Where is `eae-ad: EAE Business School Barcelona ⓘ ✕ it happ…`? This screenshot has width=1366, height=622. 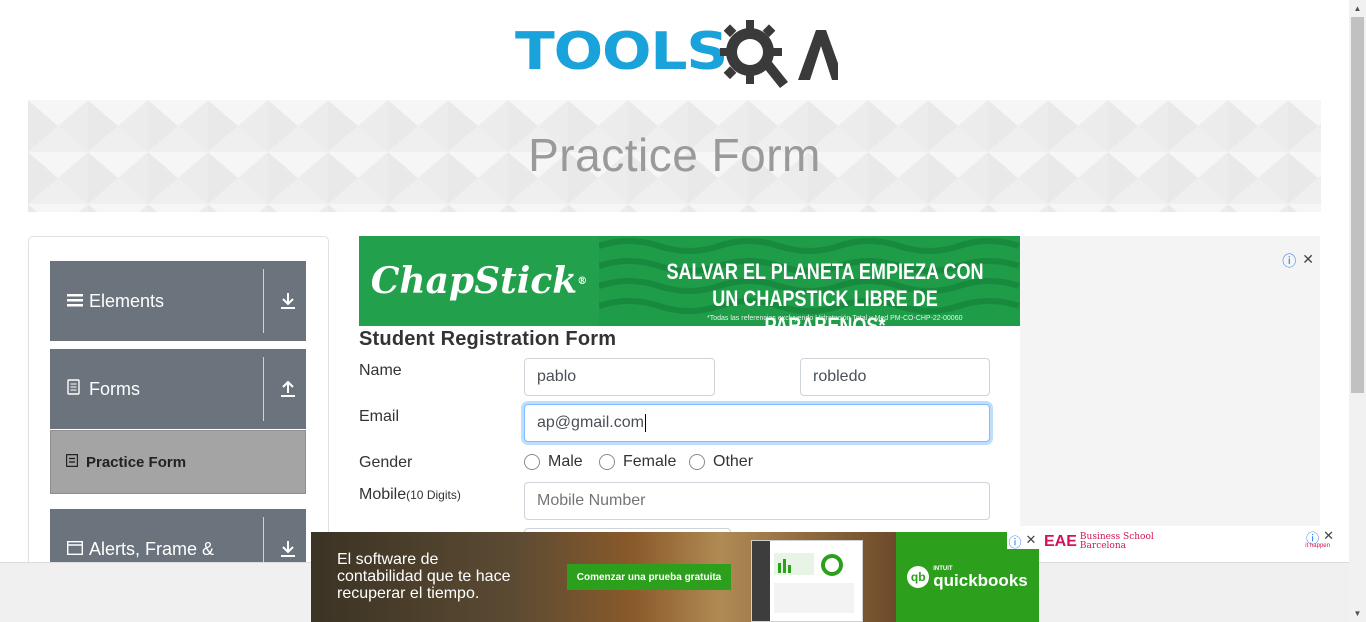 eae-ad: EAE Business School Barcelona ⓘ ✕ it happ… is located at coordinates (1188, 544).